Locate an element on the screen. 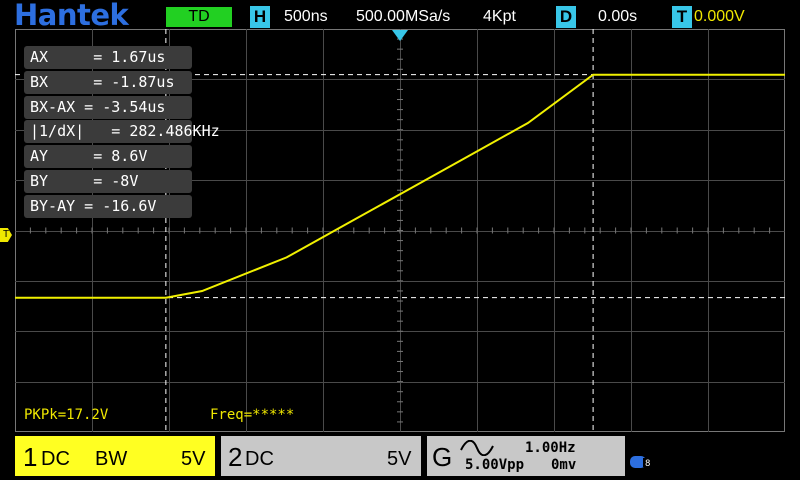  cursor-ax-readout: AX = 1.67us is located at coordinates (108, 57).